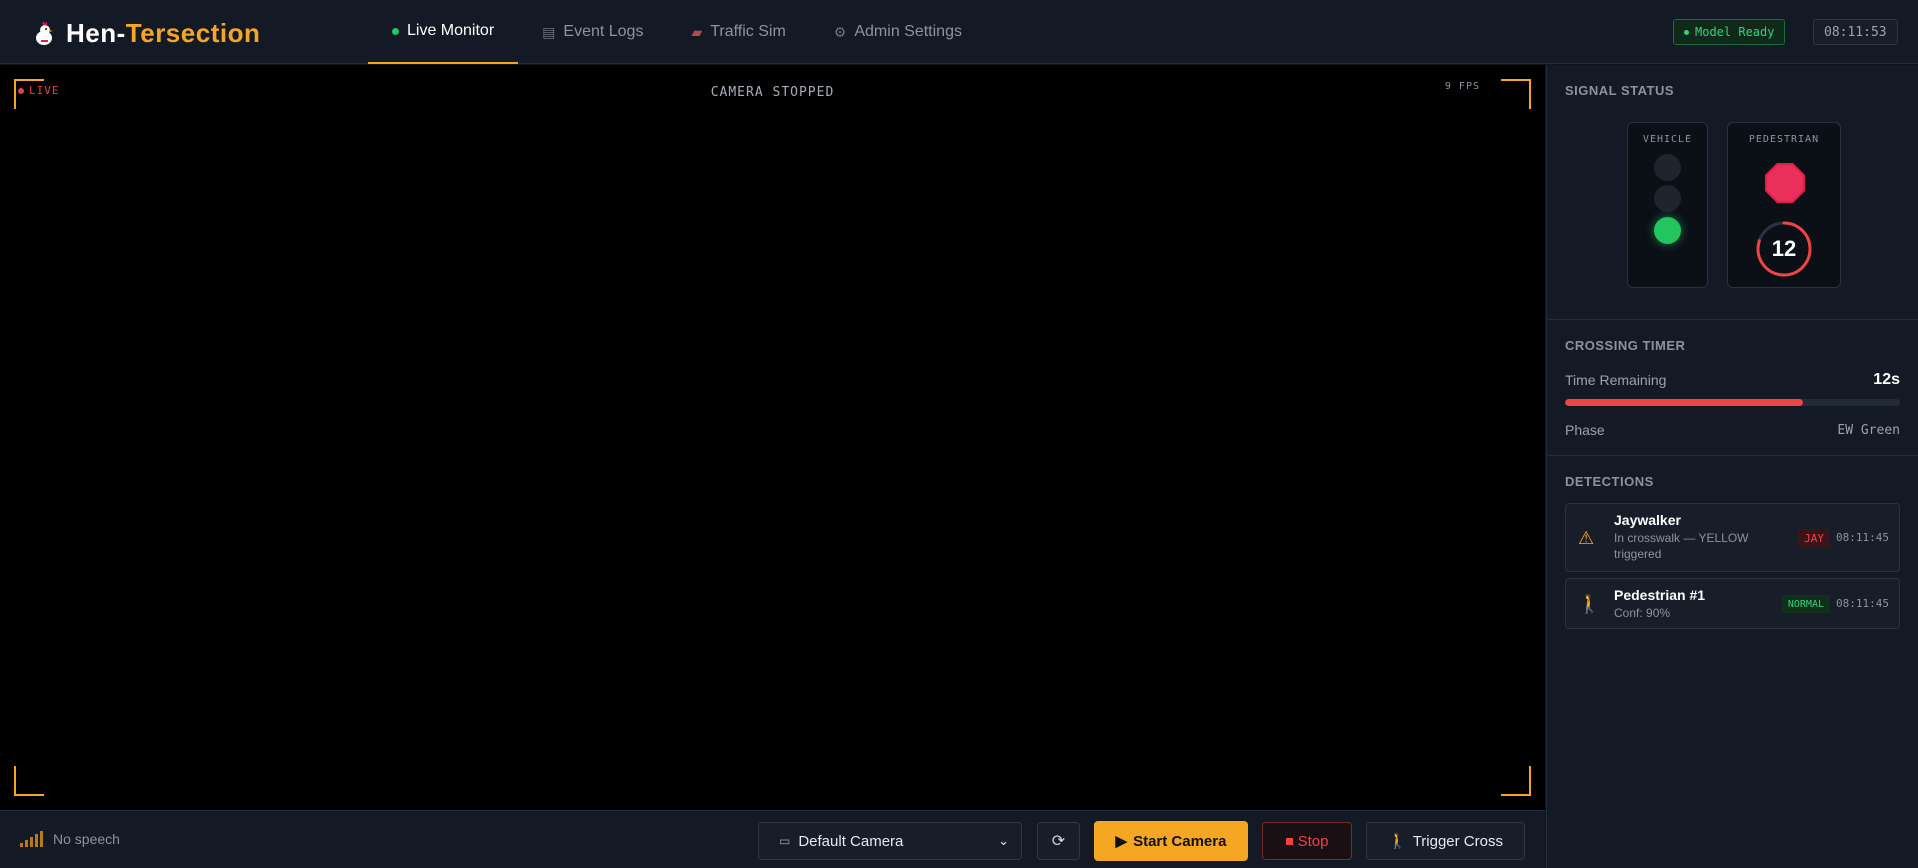 The height and width of the screenshot is (868, 1918). Describe the element at coordinates (697, 31) in the screenshot. I see `car-icon: ▰` at that location.